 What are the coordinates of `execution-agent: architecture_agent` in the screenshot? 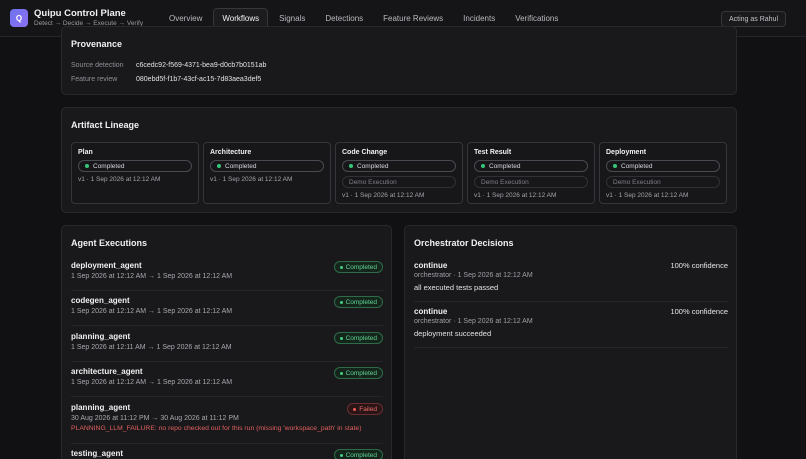 It's located at (107, 371).